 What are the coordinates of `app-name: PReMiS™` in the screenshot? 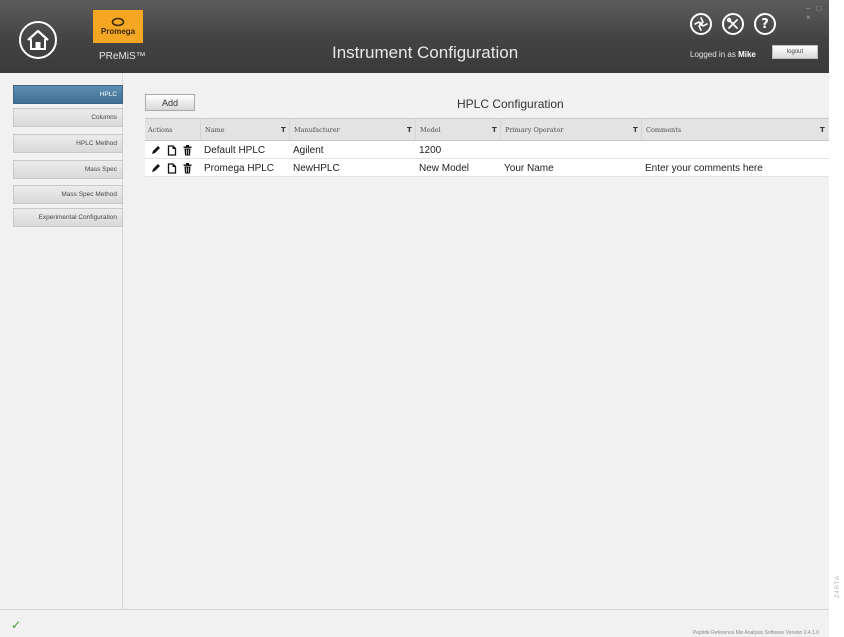 It's located at (122, 56).